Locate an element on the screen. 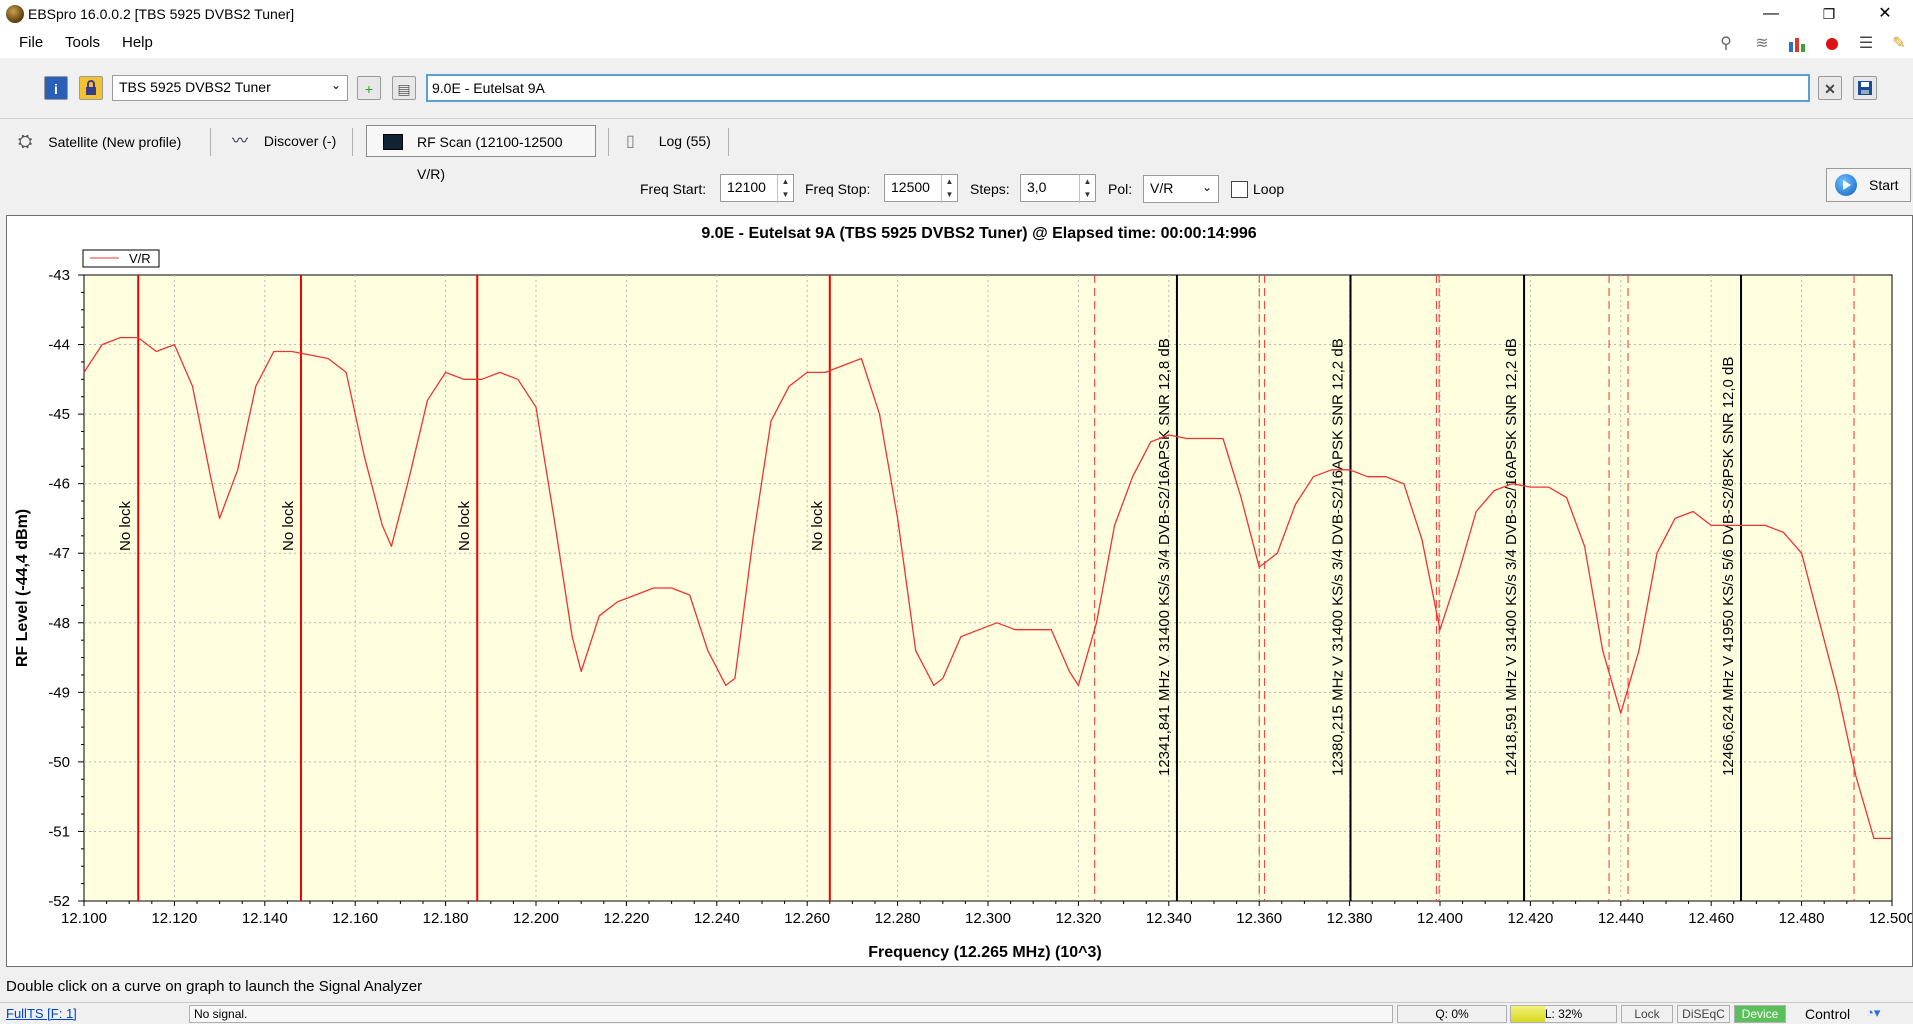  x-tick-label: 12.300 is located at coordinates (988, 918).